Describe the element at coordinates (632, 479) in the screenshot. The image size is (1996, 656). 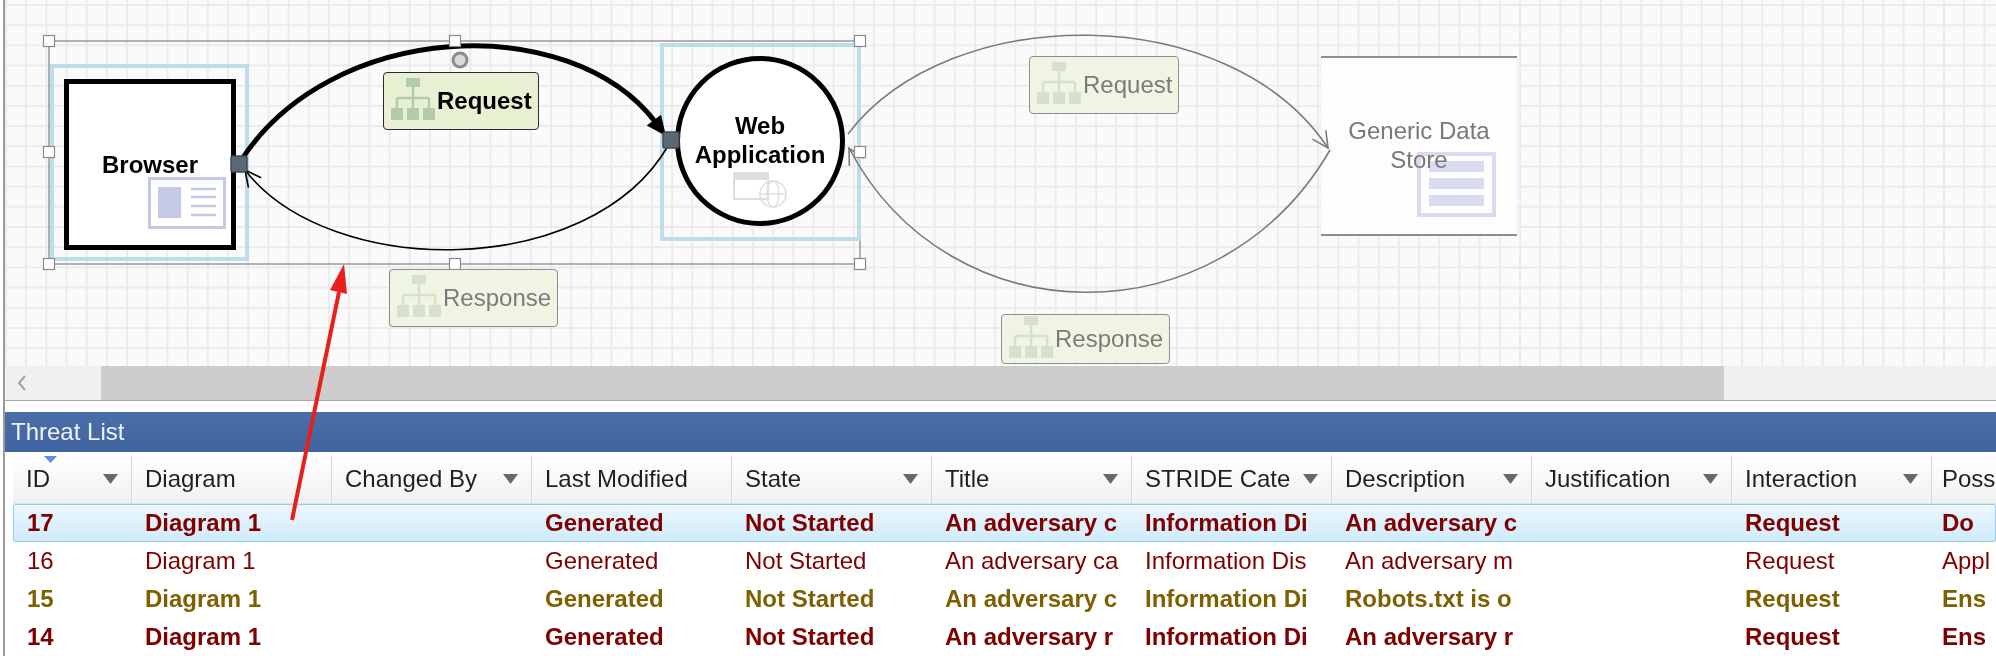
I see `column-header: Last Modified` at that location.